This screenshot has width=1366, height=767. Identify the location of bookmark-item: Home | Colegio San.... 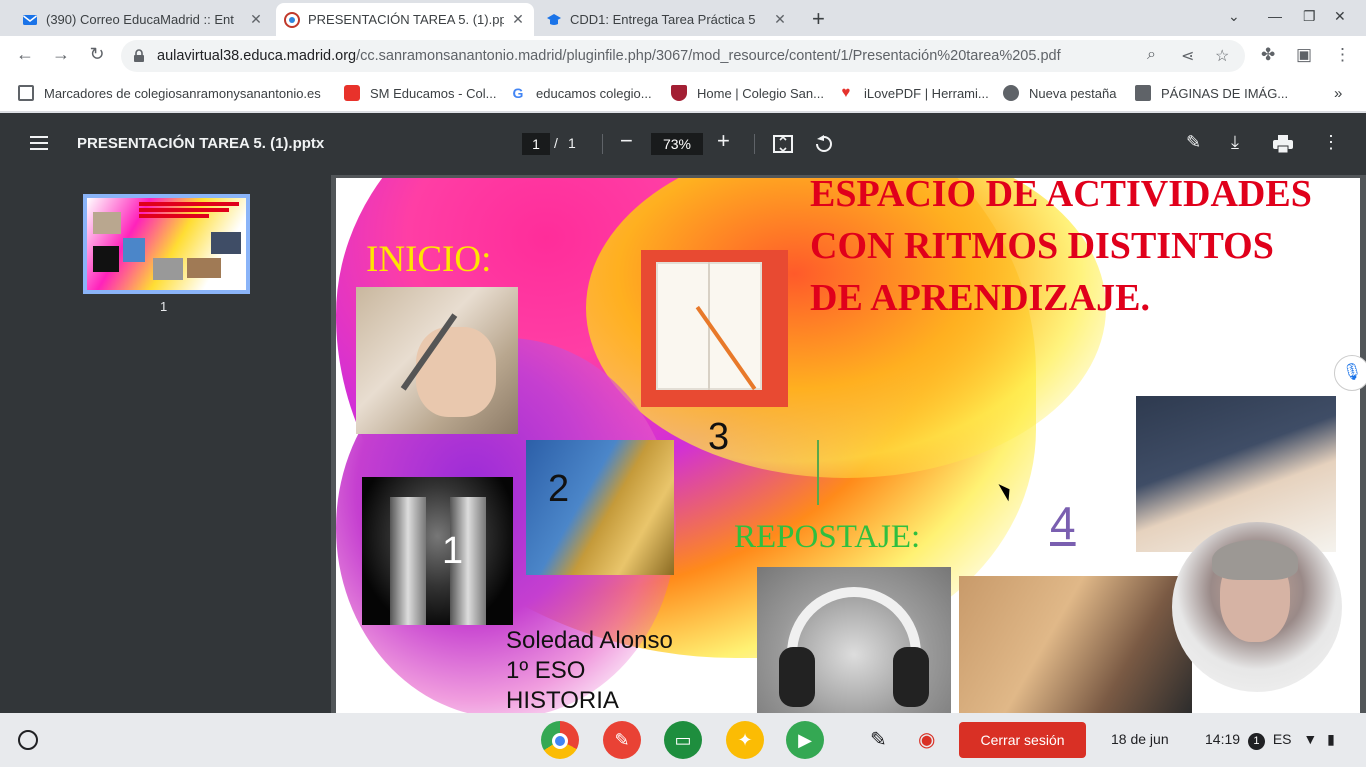
(747, 93).